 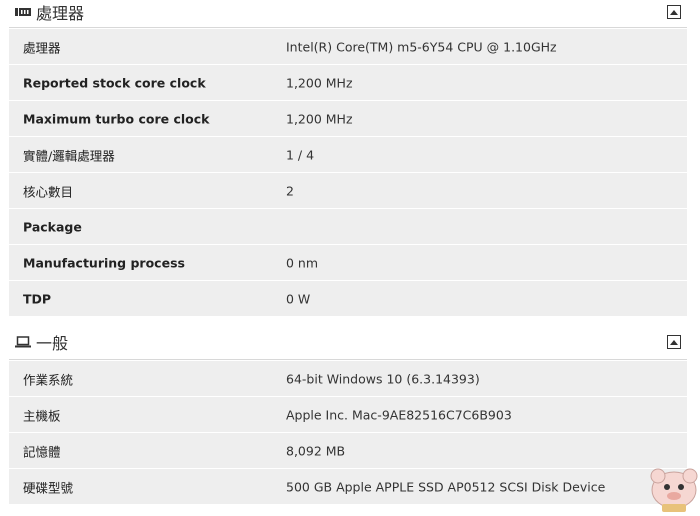 What do you see at coordinates (300, 154) in the screenshot?
I see `row-value: 1 / 4` at bounding box center [300, 154].